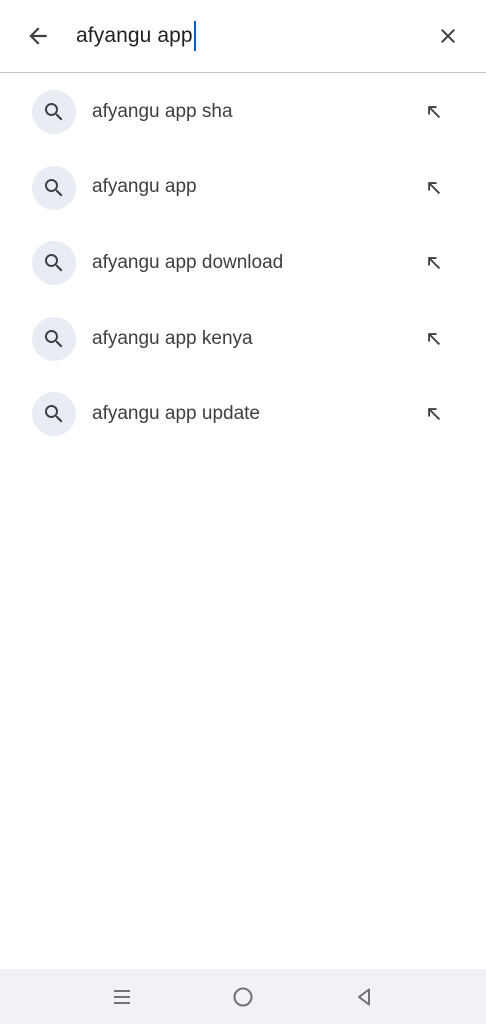  I want to click on search-bar: afyangu app, so click(243, 36).